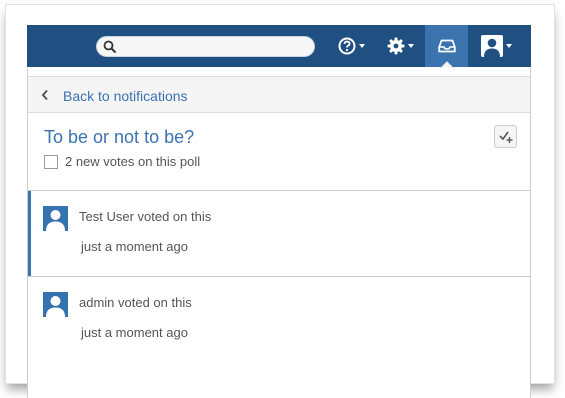 This screenshot has width=565, height=398. What do you see at coordinates (110, 47) in the screenshot?
I see `search-icon` at bounding box center [110, 47].